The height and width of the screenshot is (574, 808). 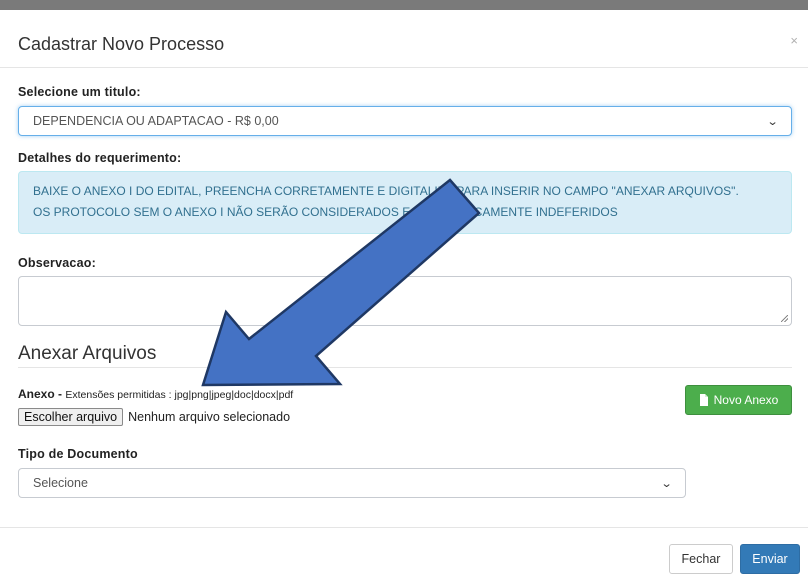 I want to click on footer-divider, so click(x=404, y=527).